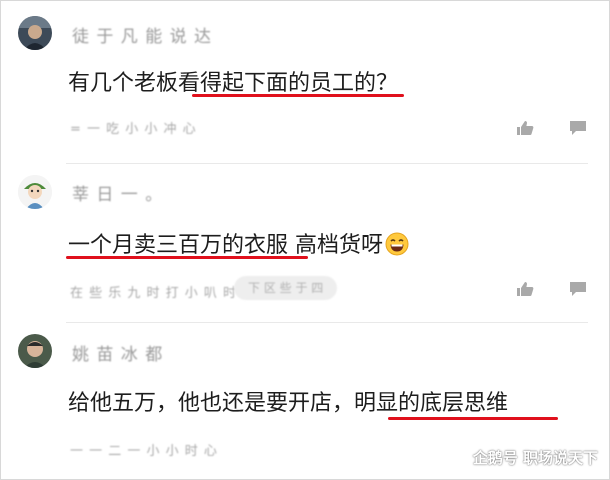 This screenshot has height=480, width=610. What do you see at coordinates (178, 245) in the screenshot?
I see `comment-text-highlighted: 一个月卖三百万的衣服` at bounding box center [178, 245].